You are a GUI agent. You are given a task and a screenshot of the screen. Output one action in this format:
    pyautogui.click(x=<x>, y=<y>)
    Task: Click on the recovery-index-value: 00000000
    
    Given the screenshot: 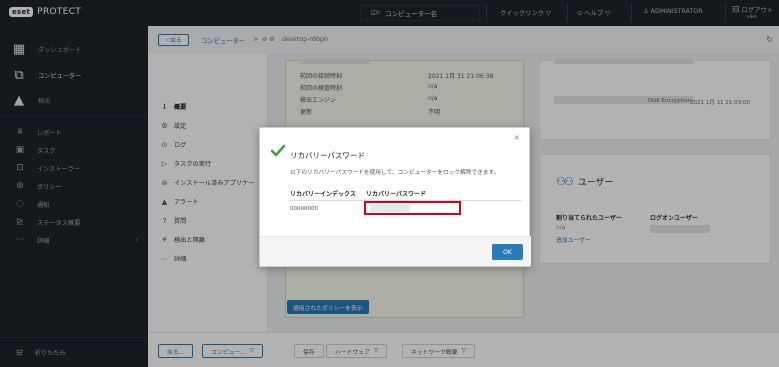 What is the action you would take?
    pyautogui.click(x=304, y=209)
    